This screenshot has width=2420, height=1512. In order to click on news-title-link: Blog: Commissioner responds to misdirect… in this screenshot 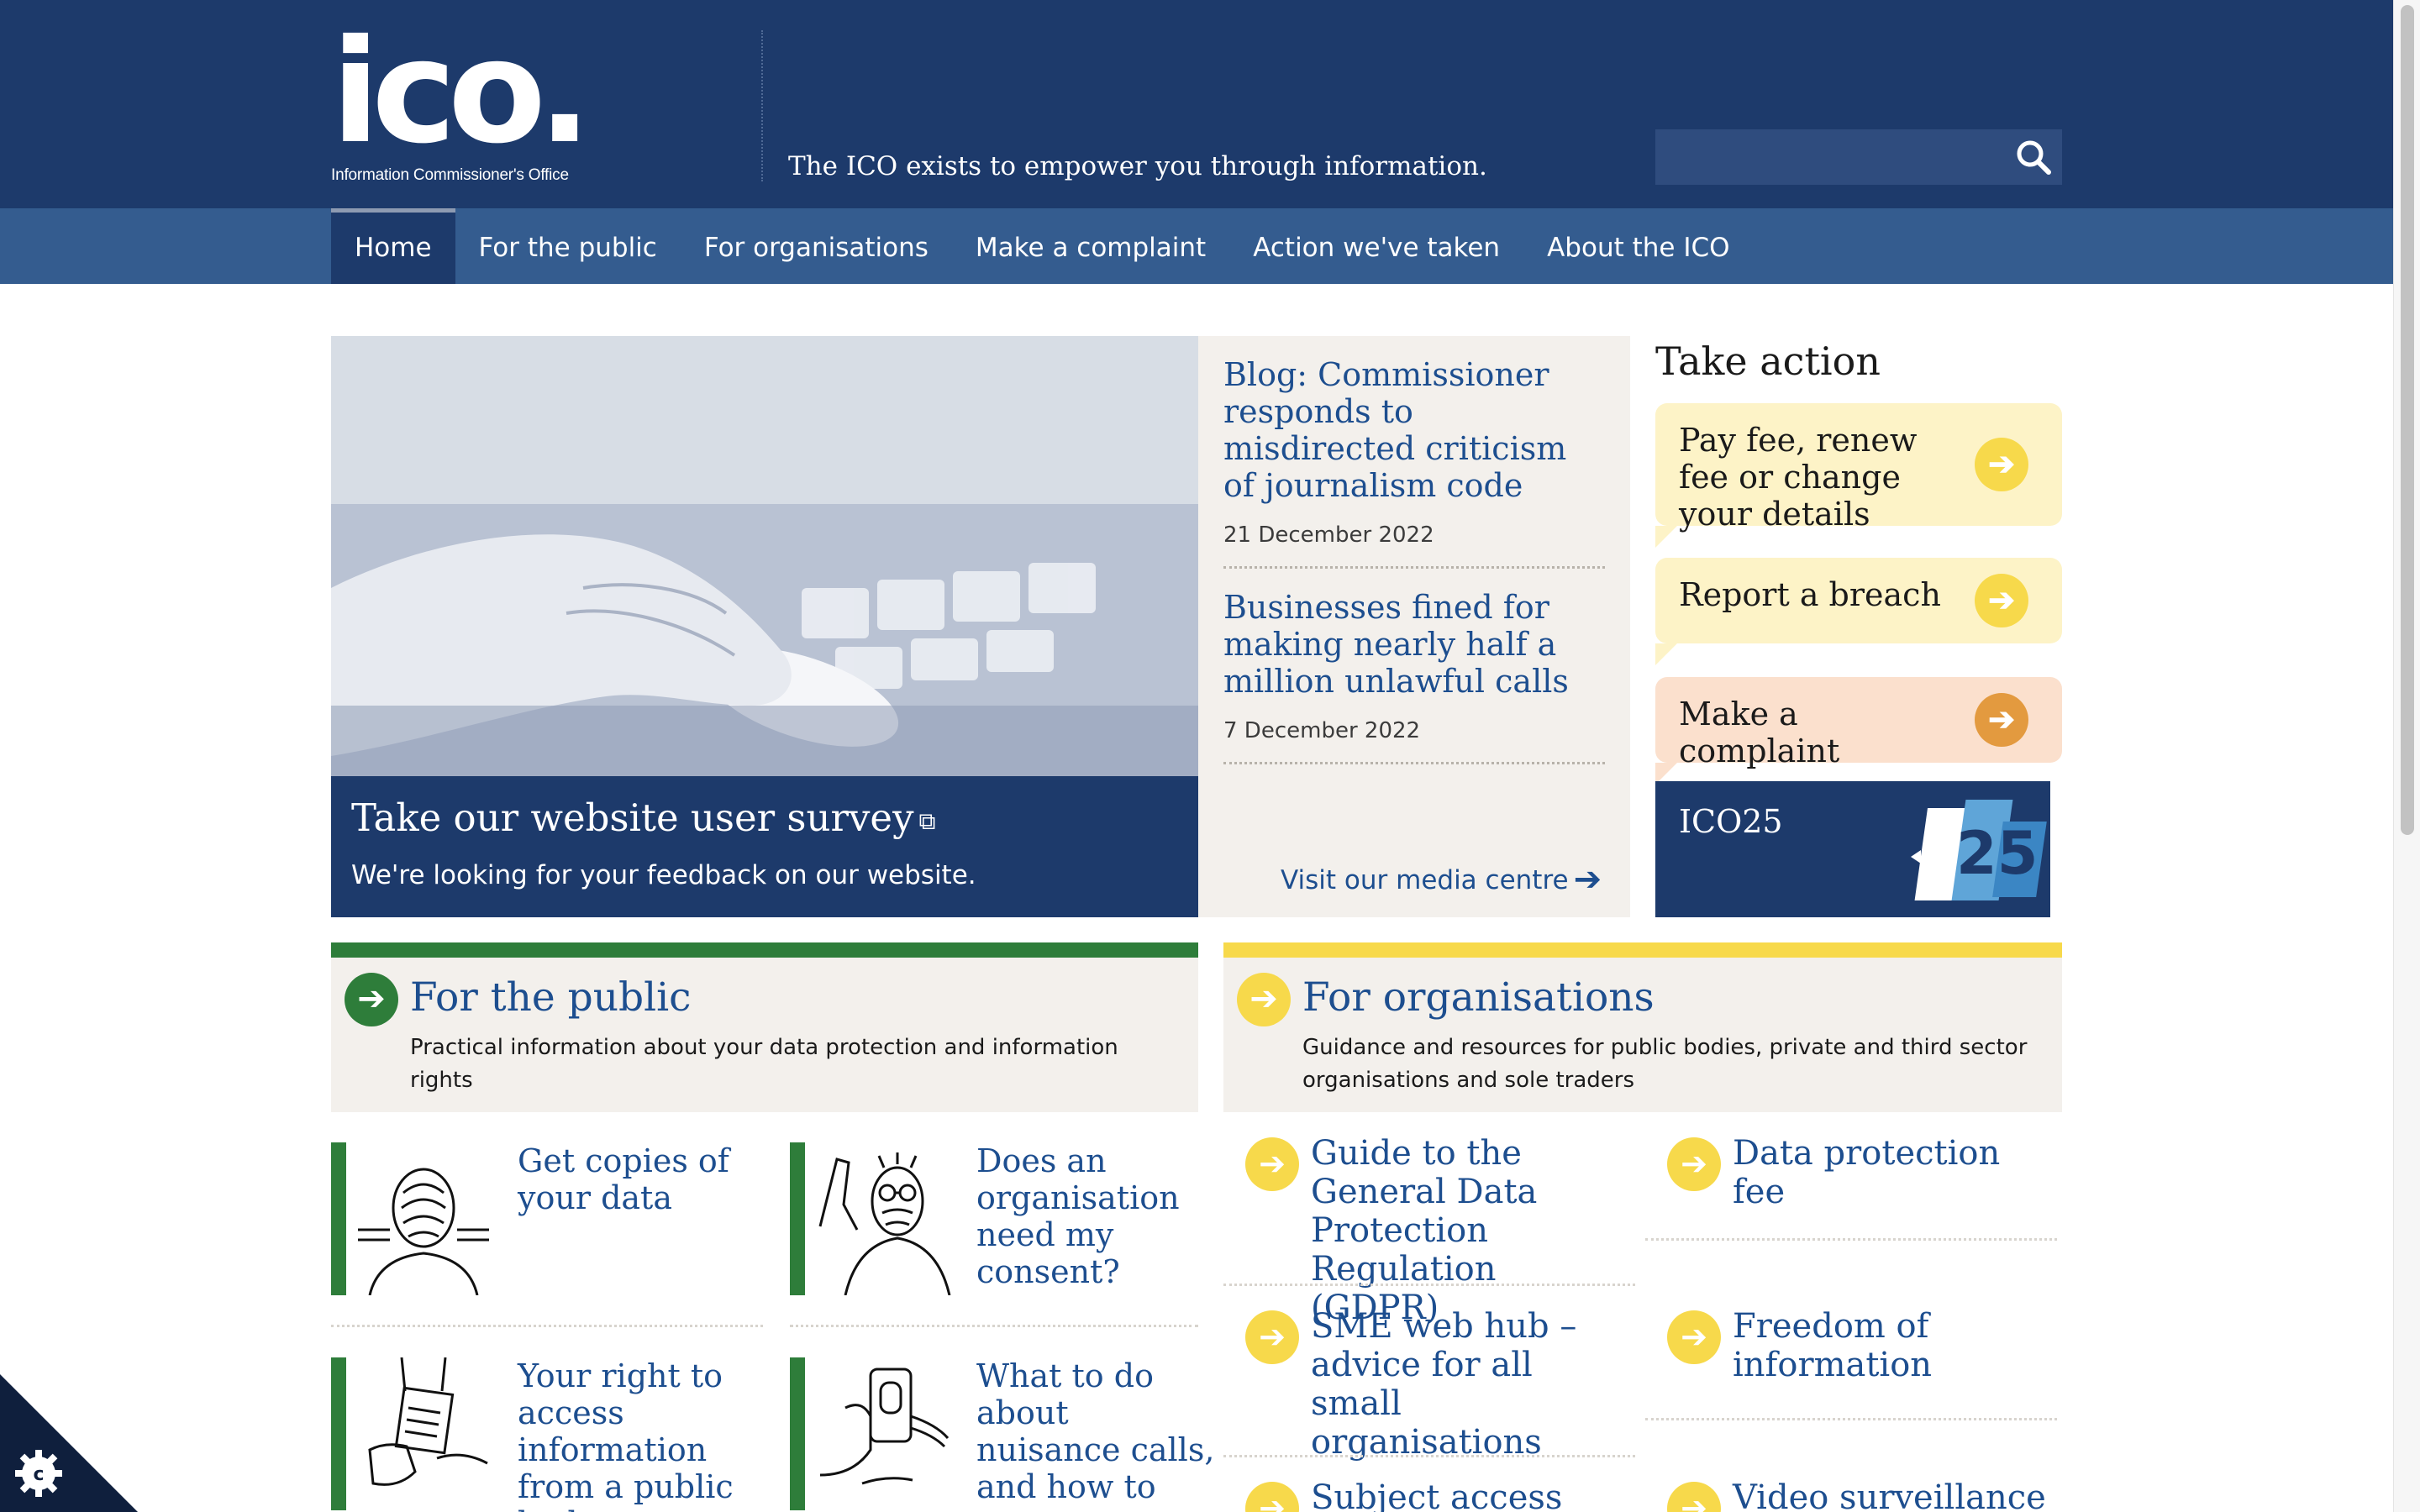, I will do `click(1414, 430)`.